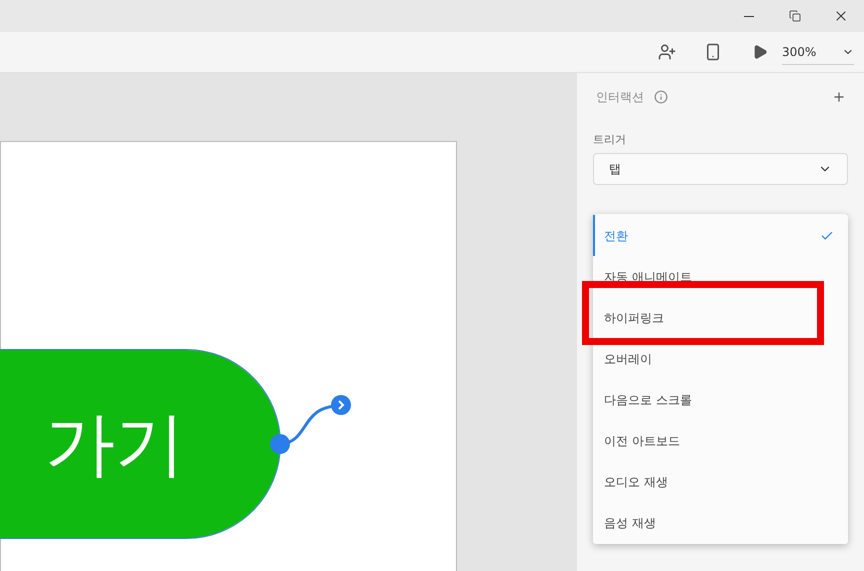  What do you see at coordinates (661, 97) in the screenshot?
I see `info-icon` at bounding box center [661, 97].